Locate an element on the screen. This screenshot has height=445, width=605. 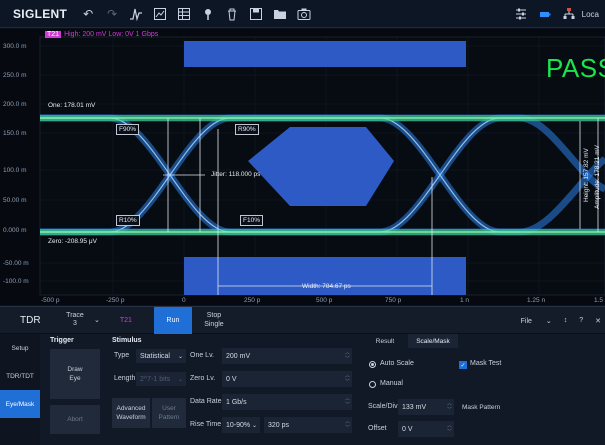
nav-setup: Setup is located at coordinates (20, 348).